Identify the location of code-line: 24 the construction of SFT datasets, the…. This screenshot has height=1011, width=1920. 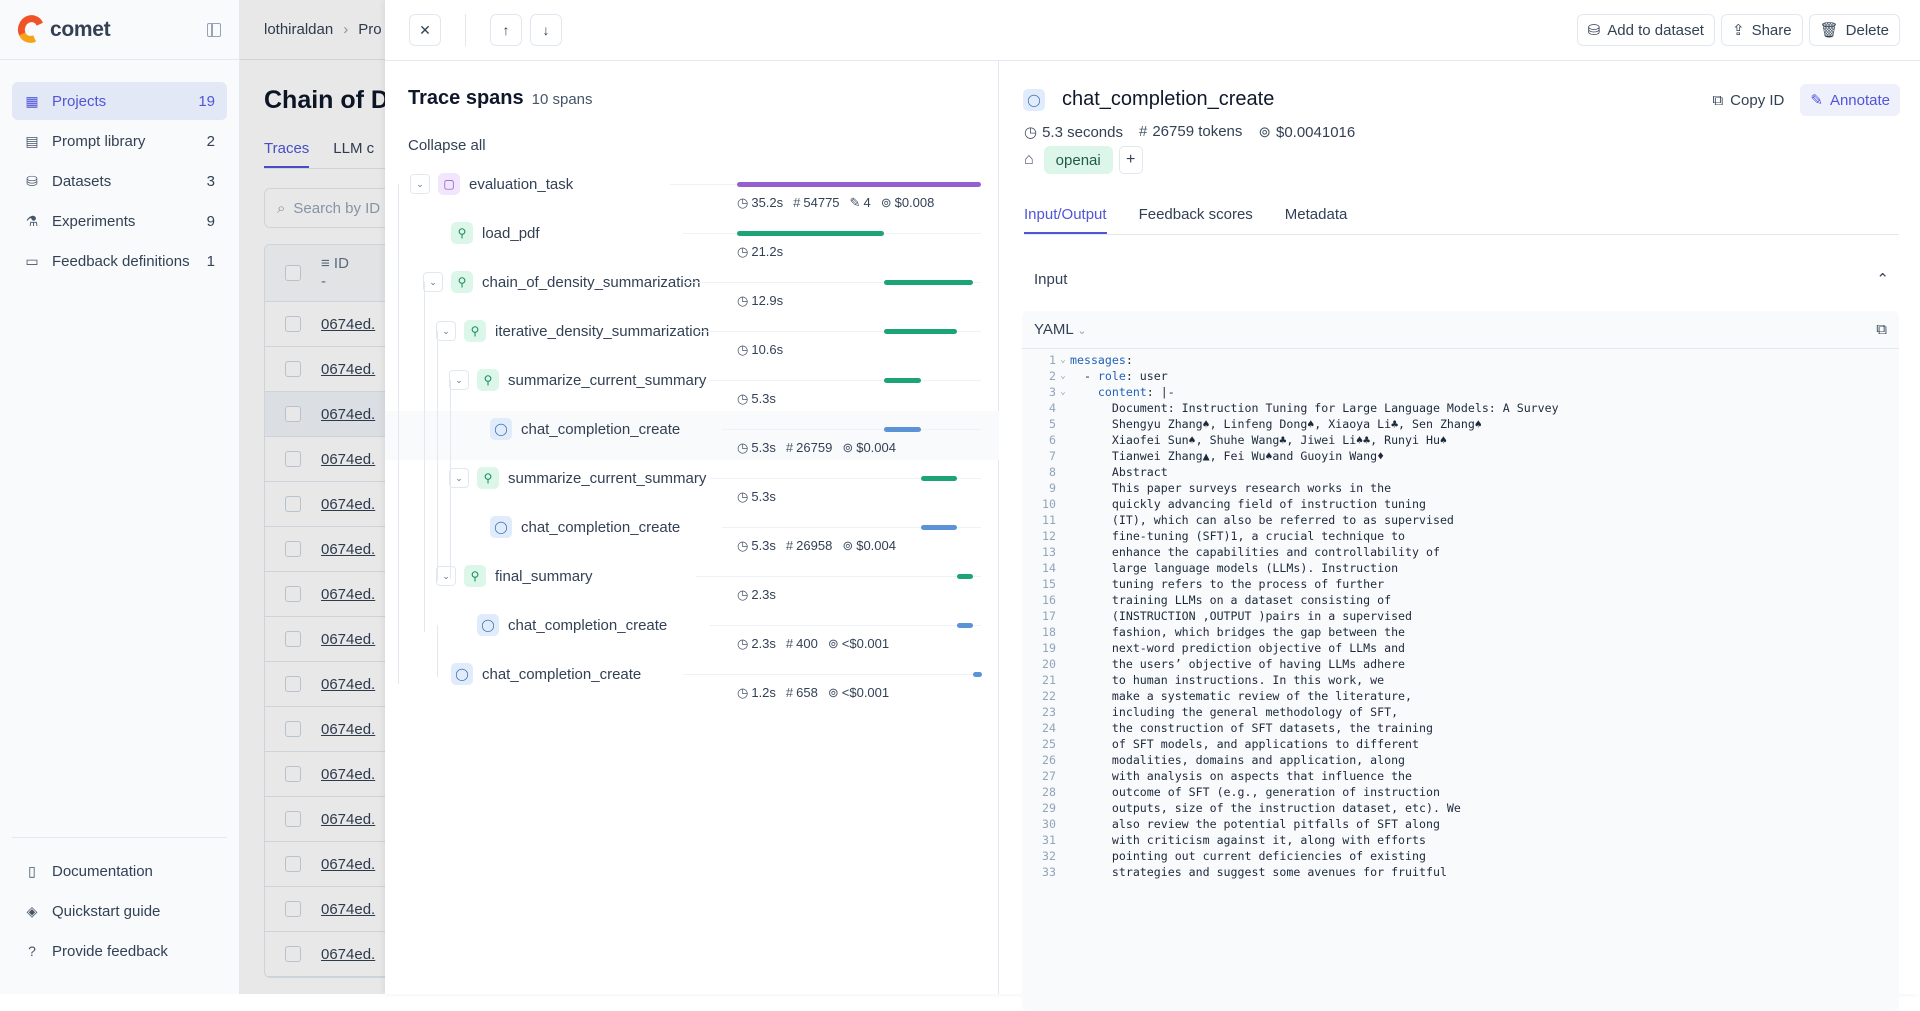
(1460, 728).